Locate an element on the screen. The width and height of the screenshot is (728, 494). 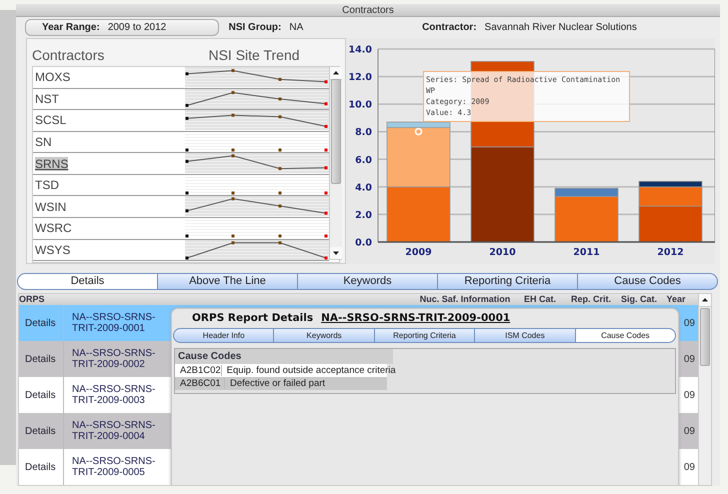
axis-tick-label: 0.0 is located at coordinates (363, 242).